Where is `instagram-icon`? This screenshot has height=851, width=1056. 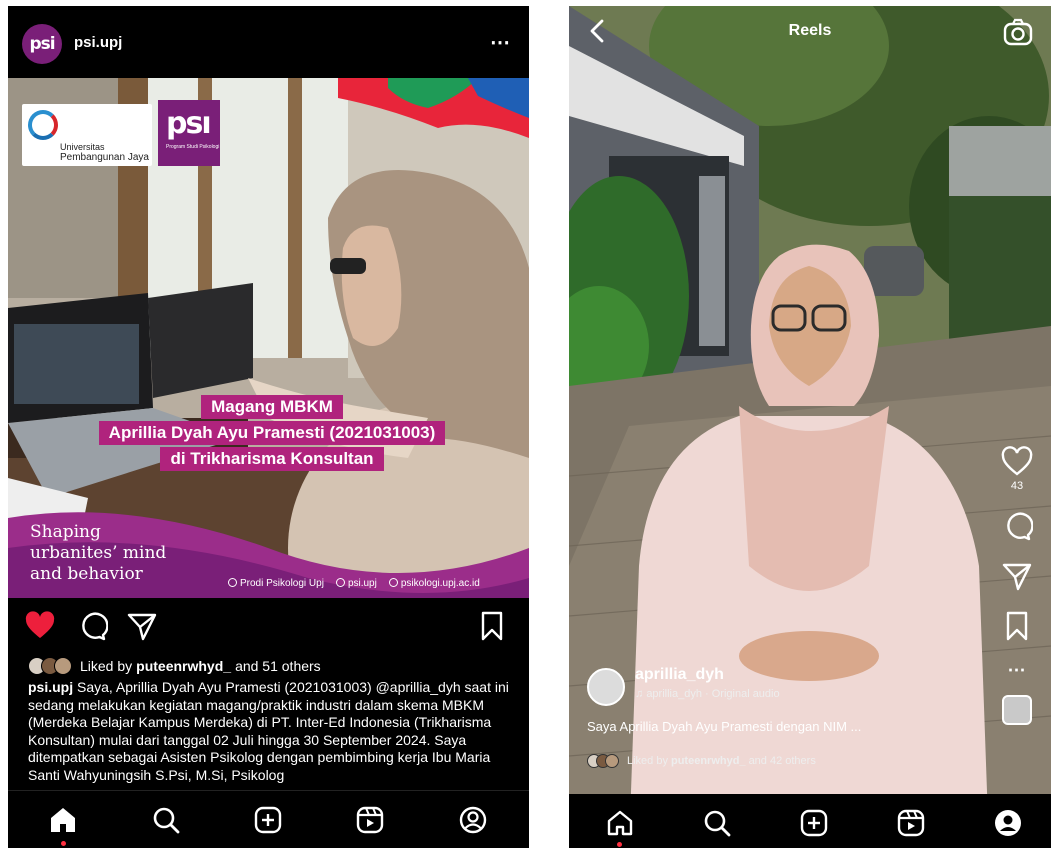
instagram-icon is located at coordinates (340, 582).